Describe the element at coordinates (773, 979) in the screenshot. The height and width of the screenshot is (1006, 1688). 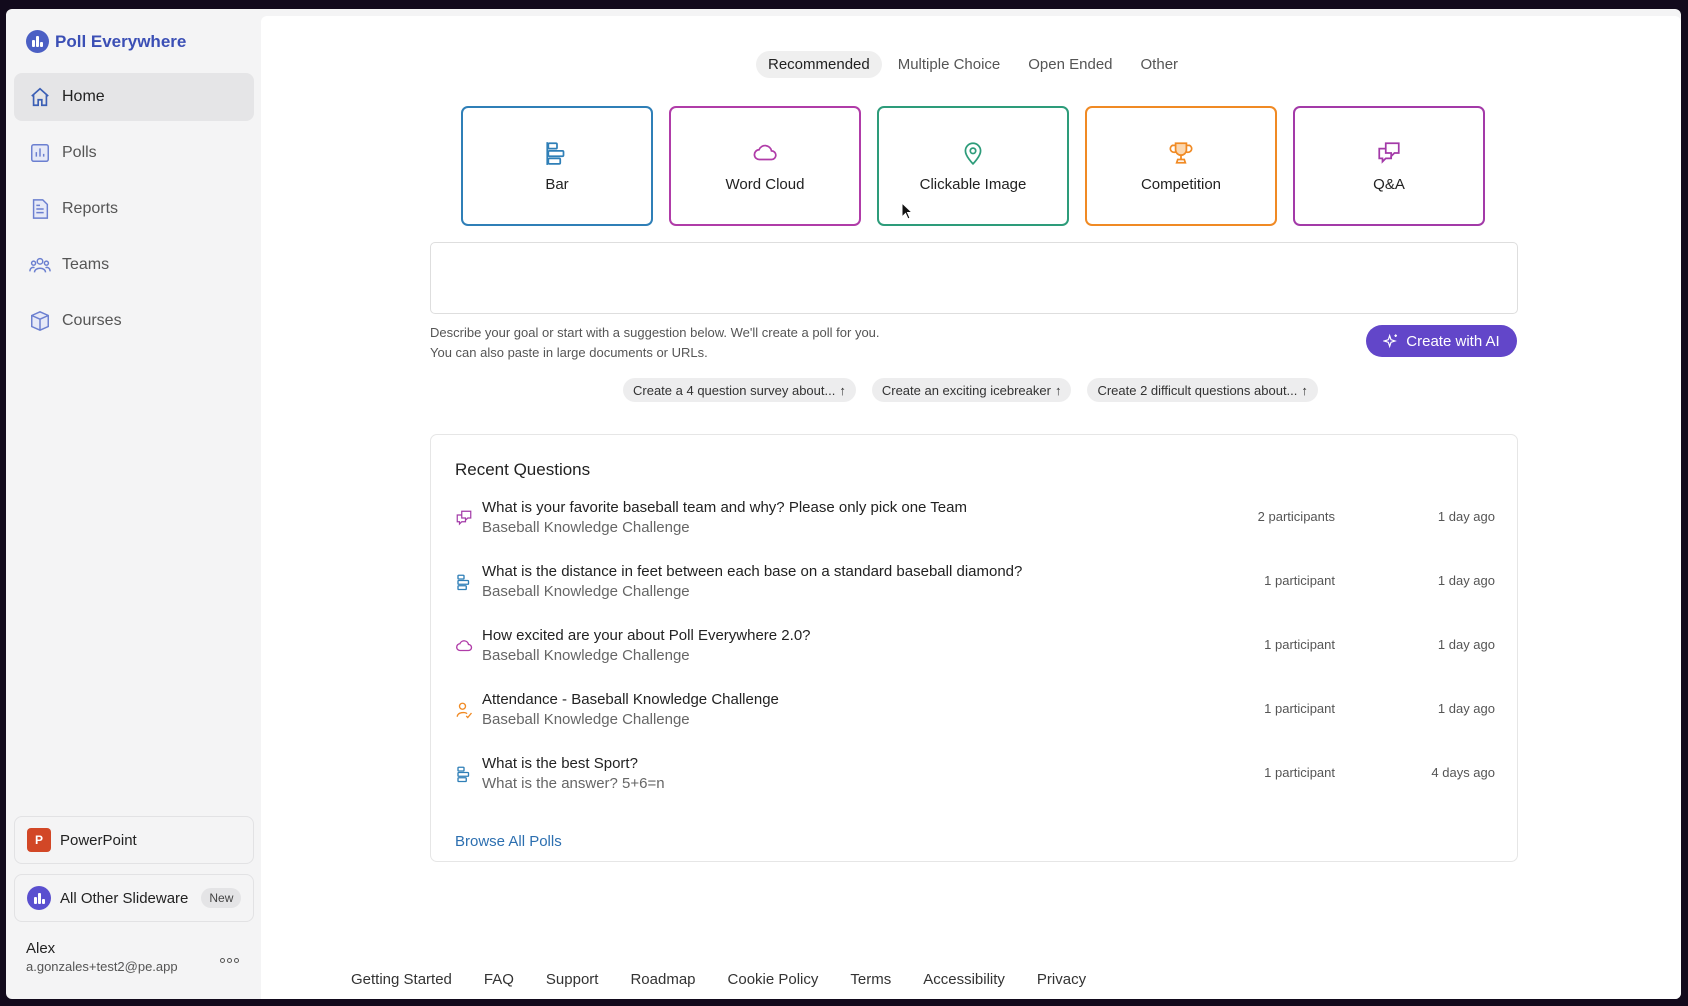
I see `footer-link-cookie-policy: Cookie Policy` at that location.